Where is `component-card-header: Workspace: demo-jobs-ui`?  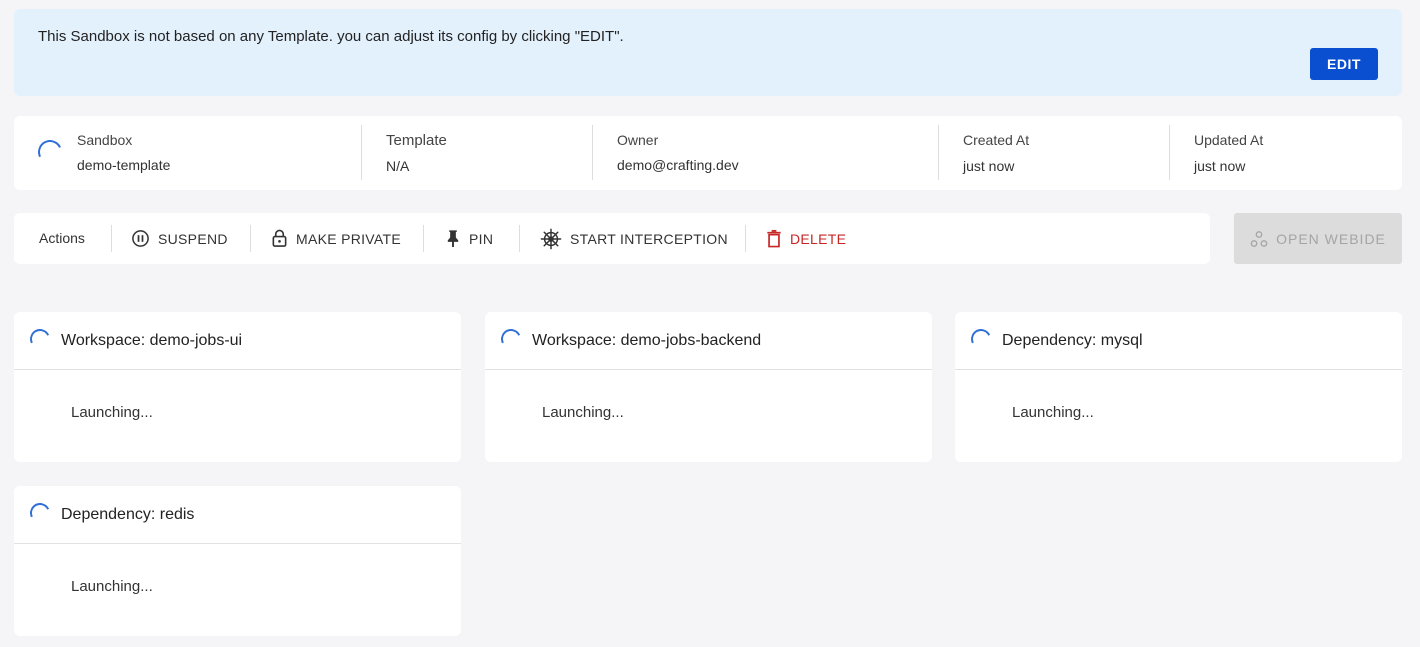 component-card-header: Workspace: demo-jobs-ui is located at coordinates (237, 341).